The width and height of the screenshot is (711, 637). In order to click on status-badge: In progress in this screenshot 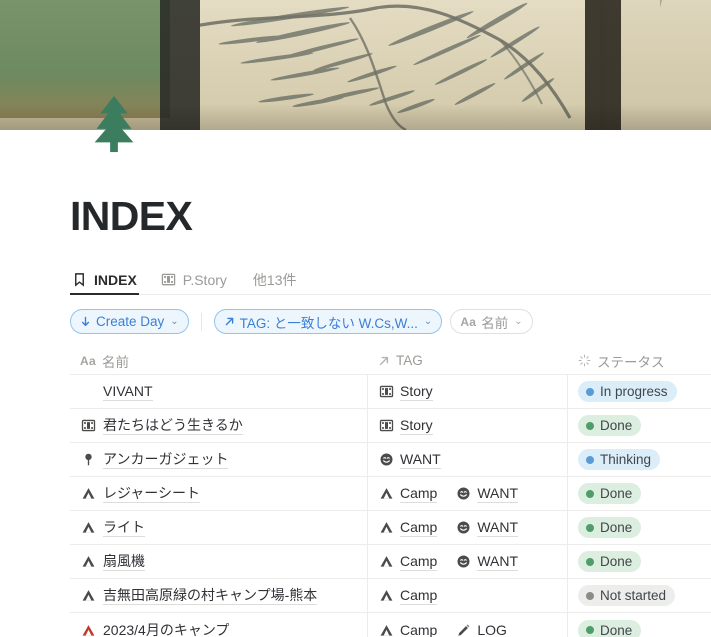, I will do `click(627, 392)`.